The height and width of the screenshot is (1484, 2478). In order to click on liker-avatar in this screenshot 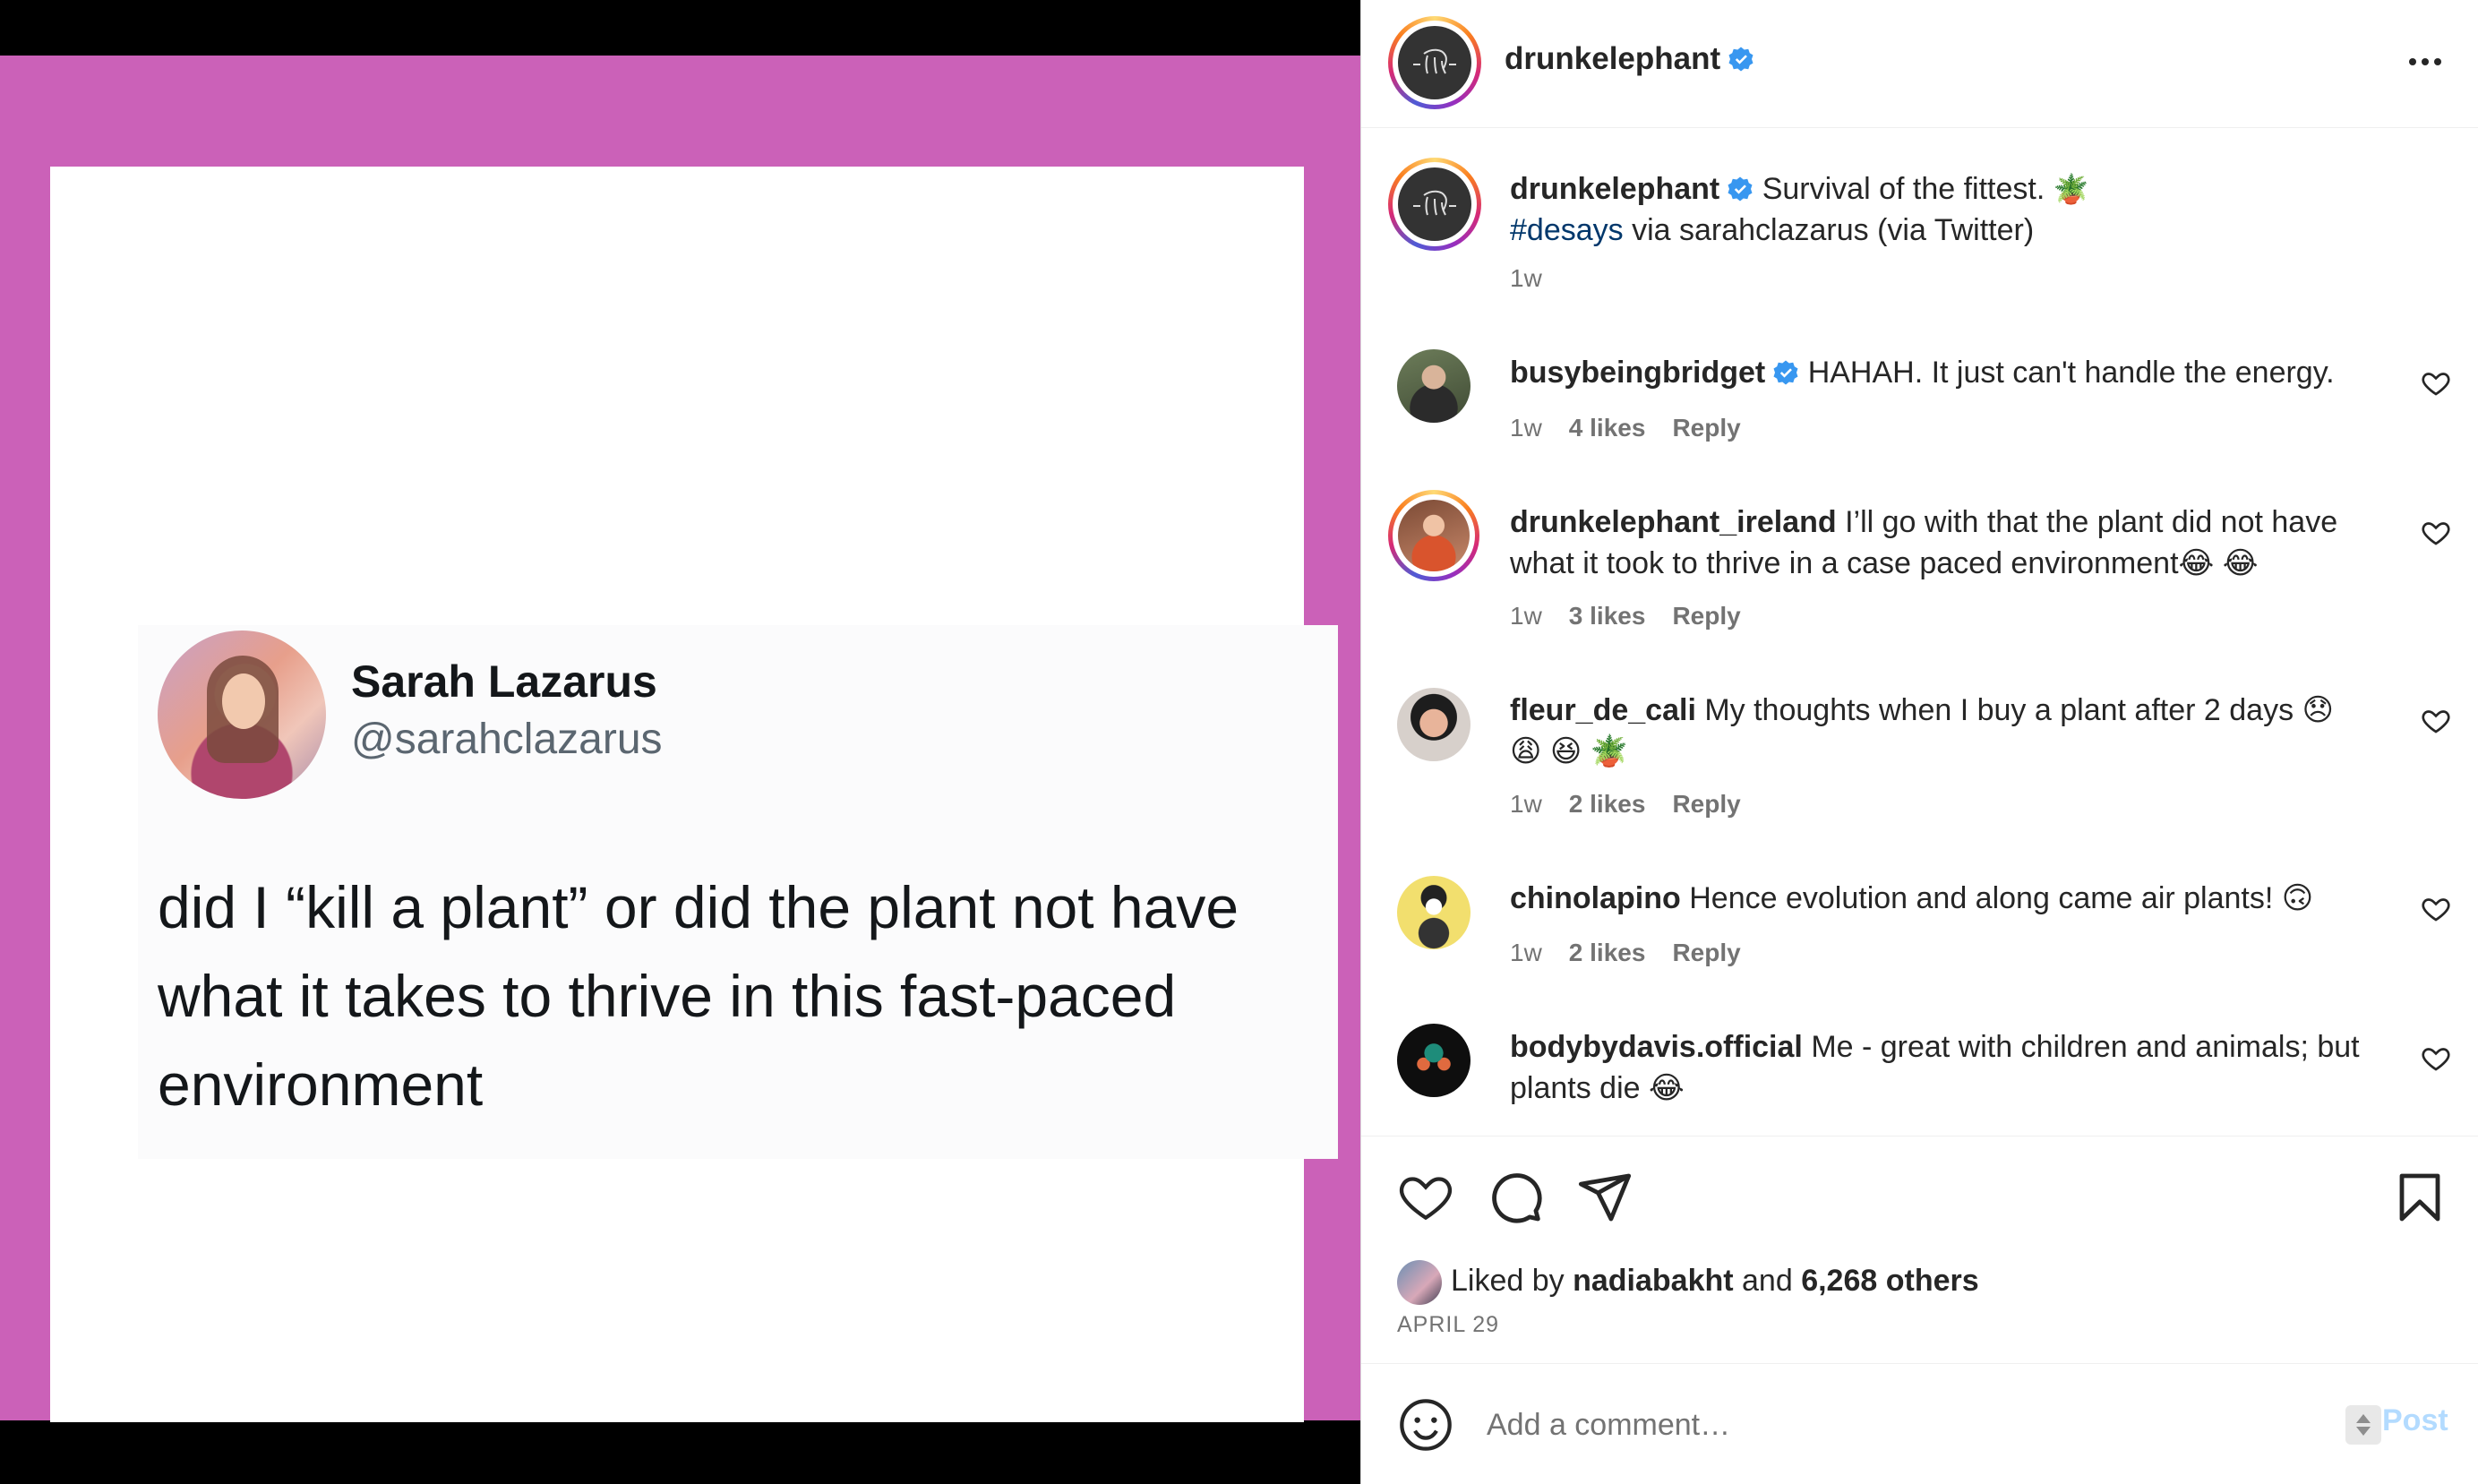, I will do `click(1419, 1282)`.